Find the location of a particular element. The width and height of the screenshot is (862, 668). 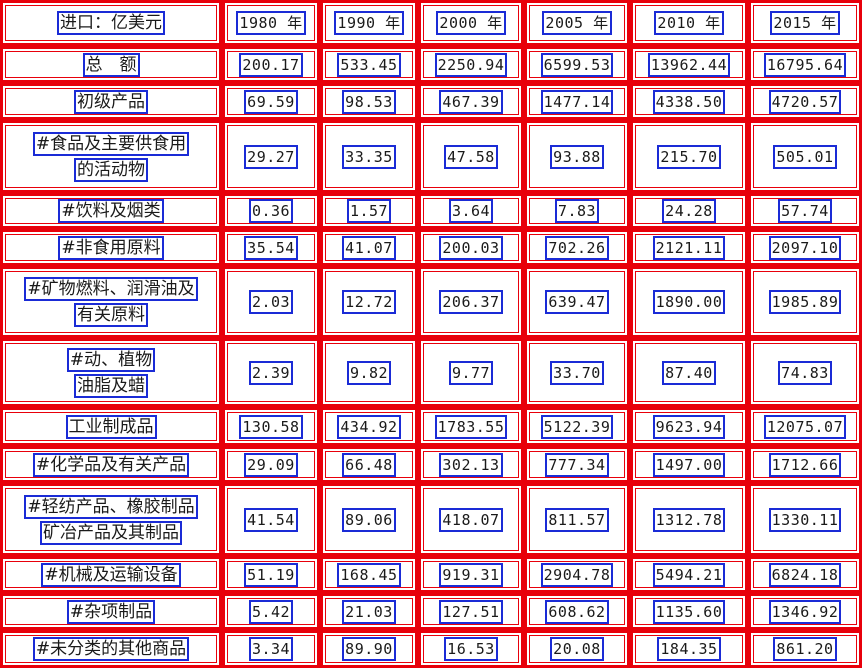

cell-value: 2097.10 is located at coordinates (805, 247).